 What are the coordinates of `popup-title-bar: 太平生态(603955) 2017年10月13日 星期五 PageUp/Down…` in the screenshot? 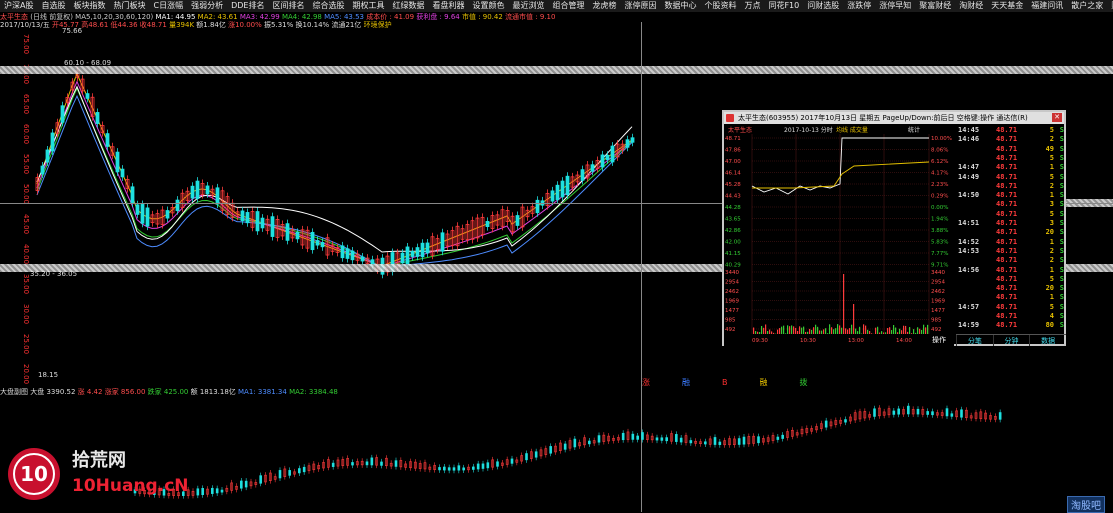 It's located at (894, 118).